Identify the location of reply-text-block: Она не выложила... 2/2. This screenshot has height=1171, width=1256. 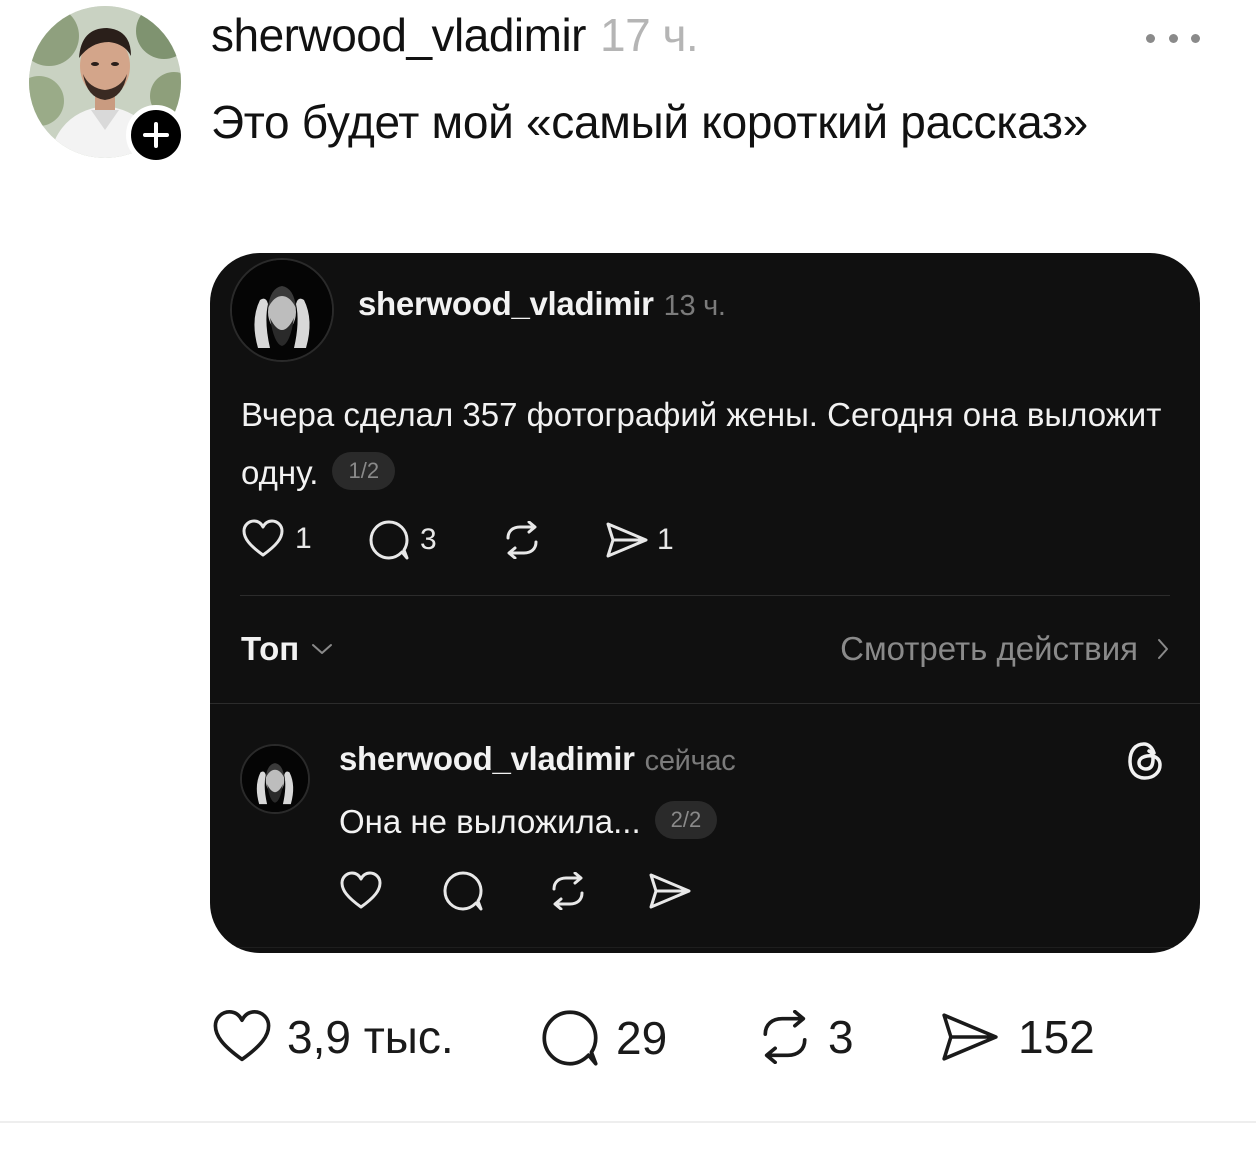
(528, 822).